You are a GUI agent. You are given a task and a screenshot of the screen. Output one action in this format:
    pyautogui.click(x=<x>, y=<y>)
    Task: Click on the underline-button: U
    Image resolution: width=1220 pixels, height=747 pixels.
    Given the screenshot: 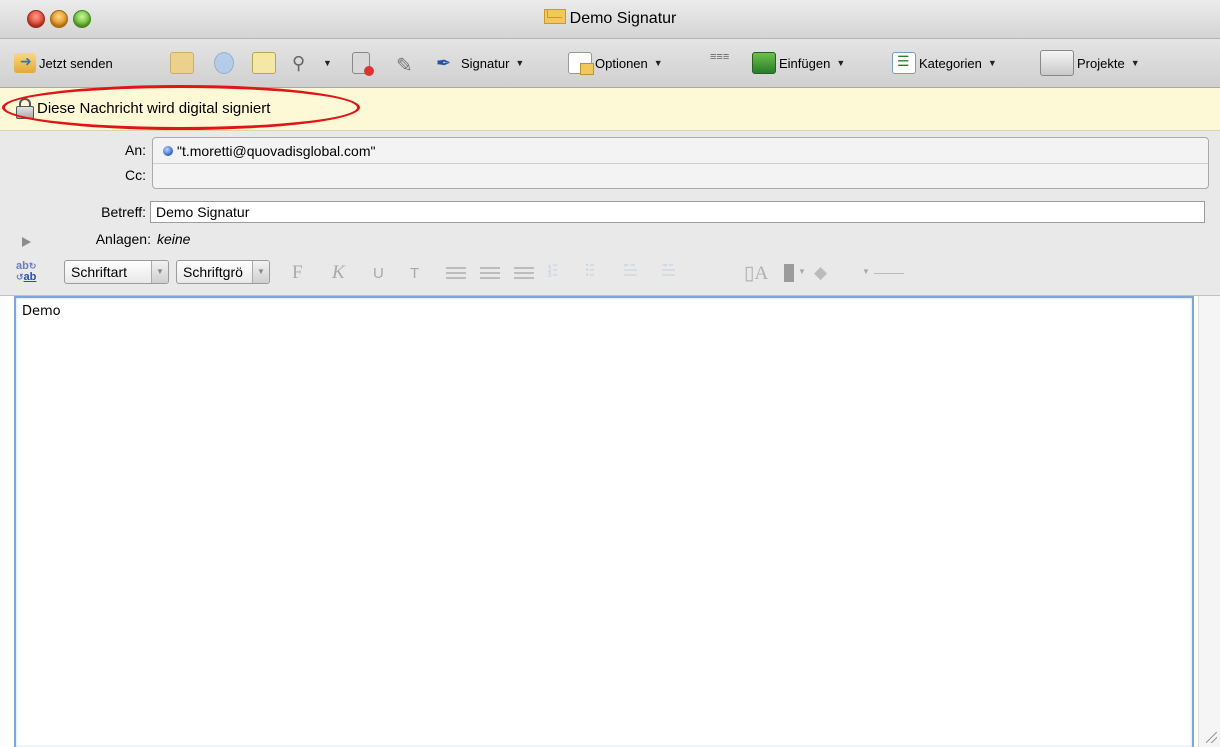 What is the action you would take?
    pyautogui.click(x=378, y=273)
    